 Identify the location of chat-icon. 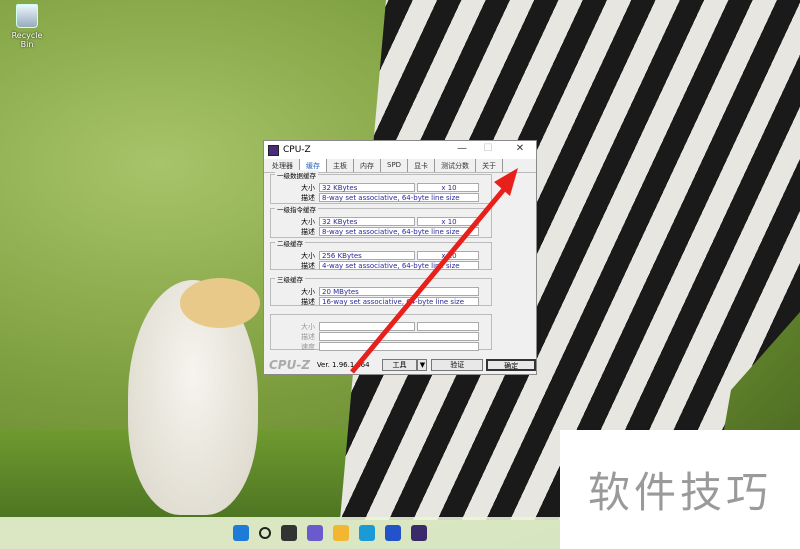
(315, 533).